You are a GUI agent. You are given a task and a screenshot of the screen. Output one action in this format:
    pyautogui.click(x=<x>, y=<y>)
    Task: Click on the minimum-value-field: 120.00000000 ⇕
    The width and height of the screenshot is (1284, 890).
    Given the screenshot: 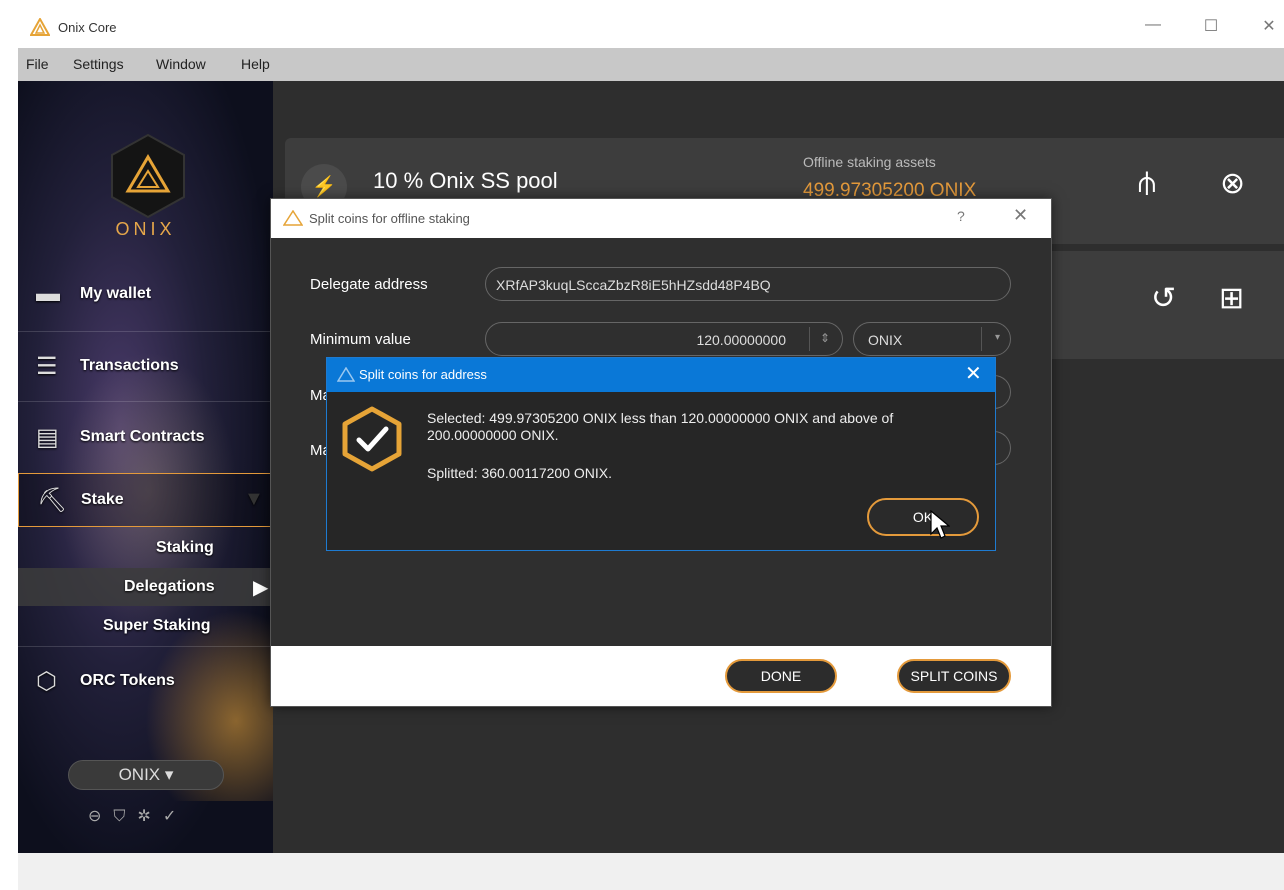 What is the action you would take?
    pyautogui.click(x=664, y=339)
    